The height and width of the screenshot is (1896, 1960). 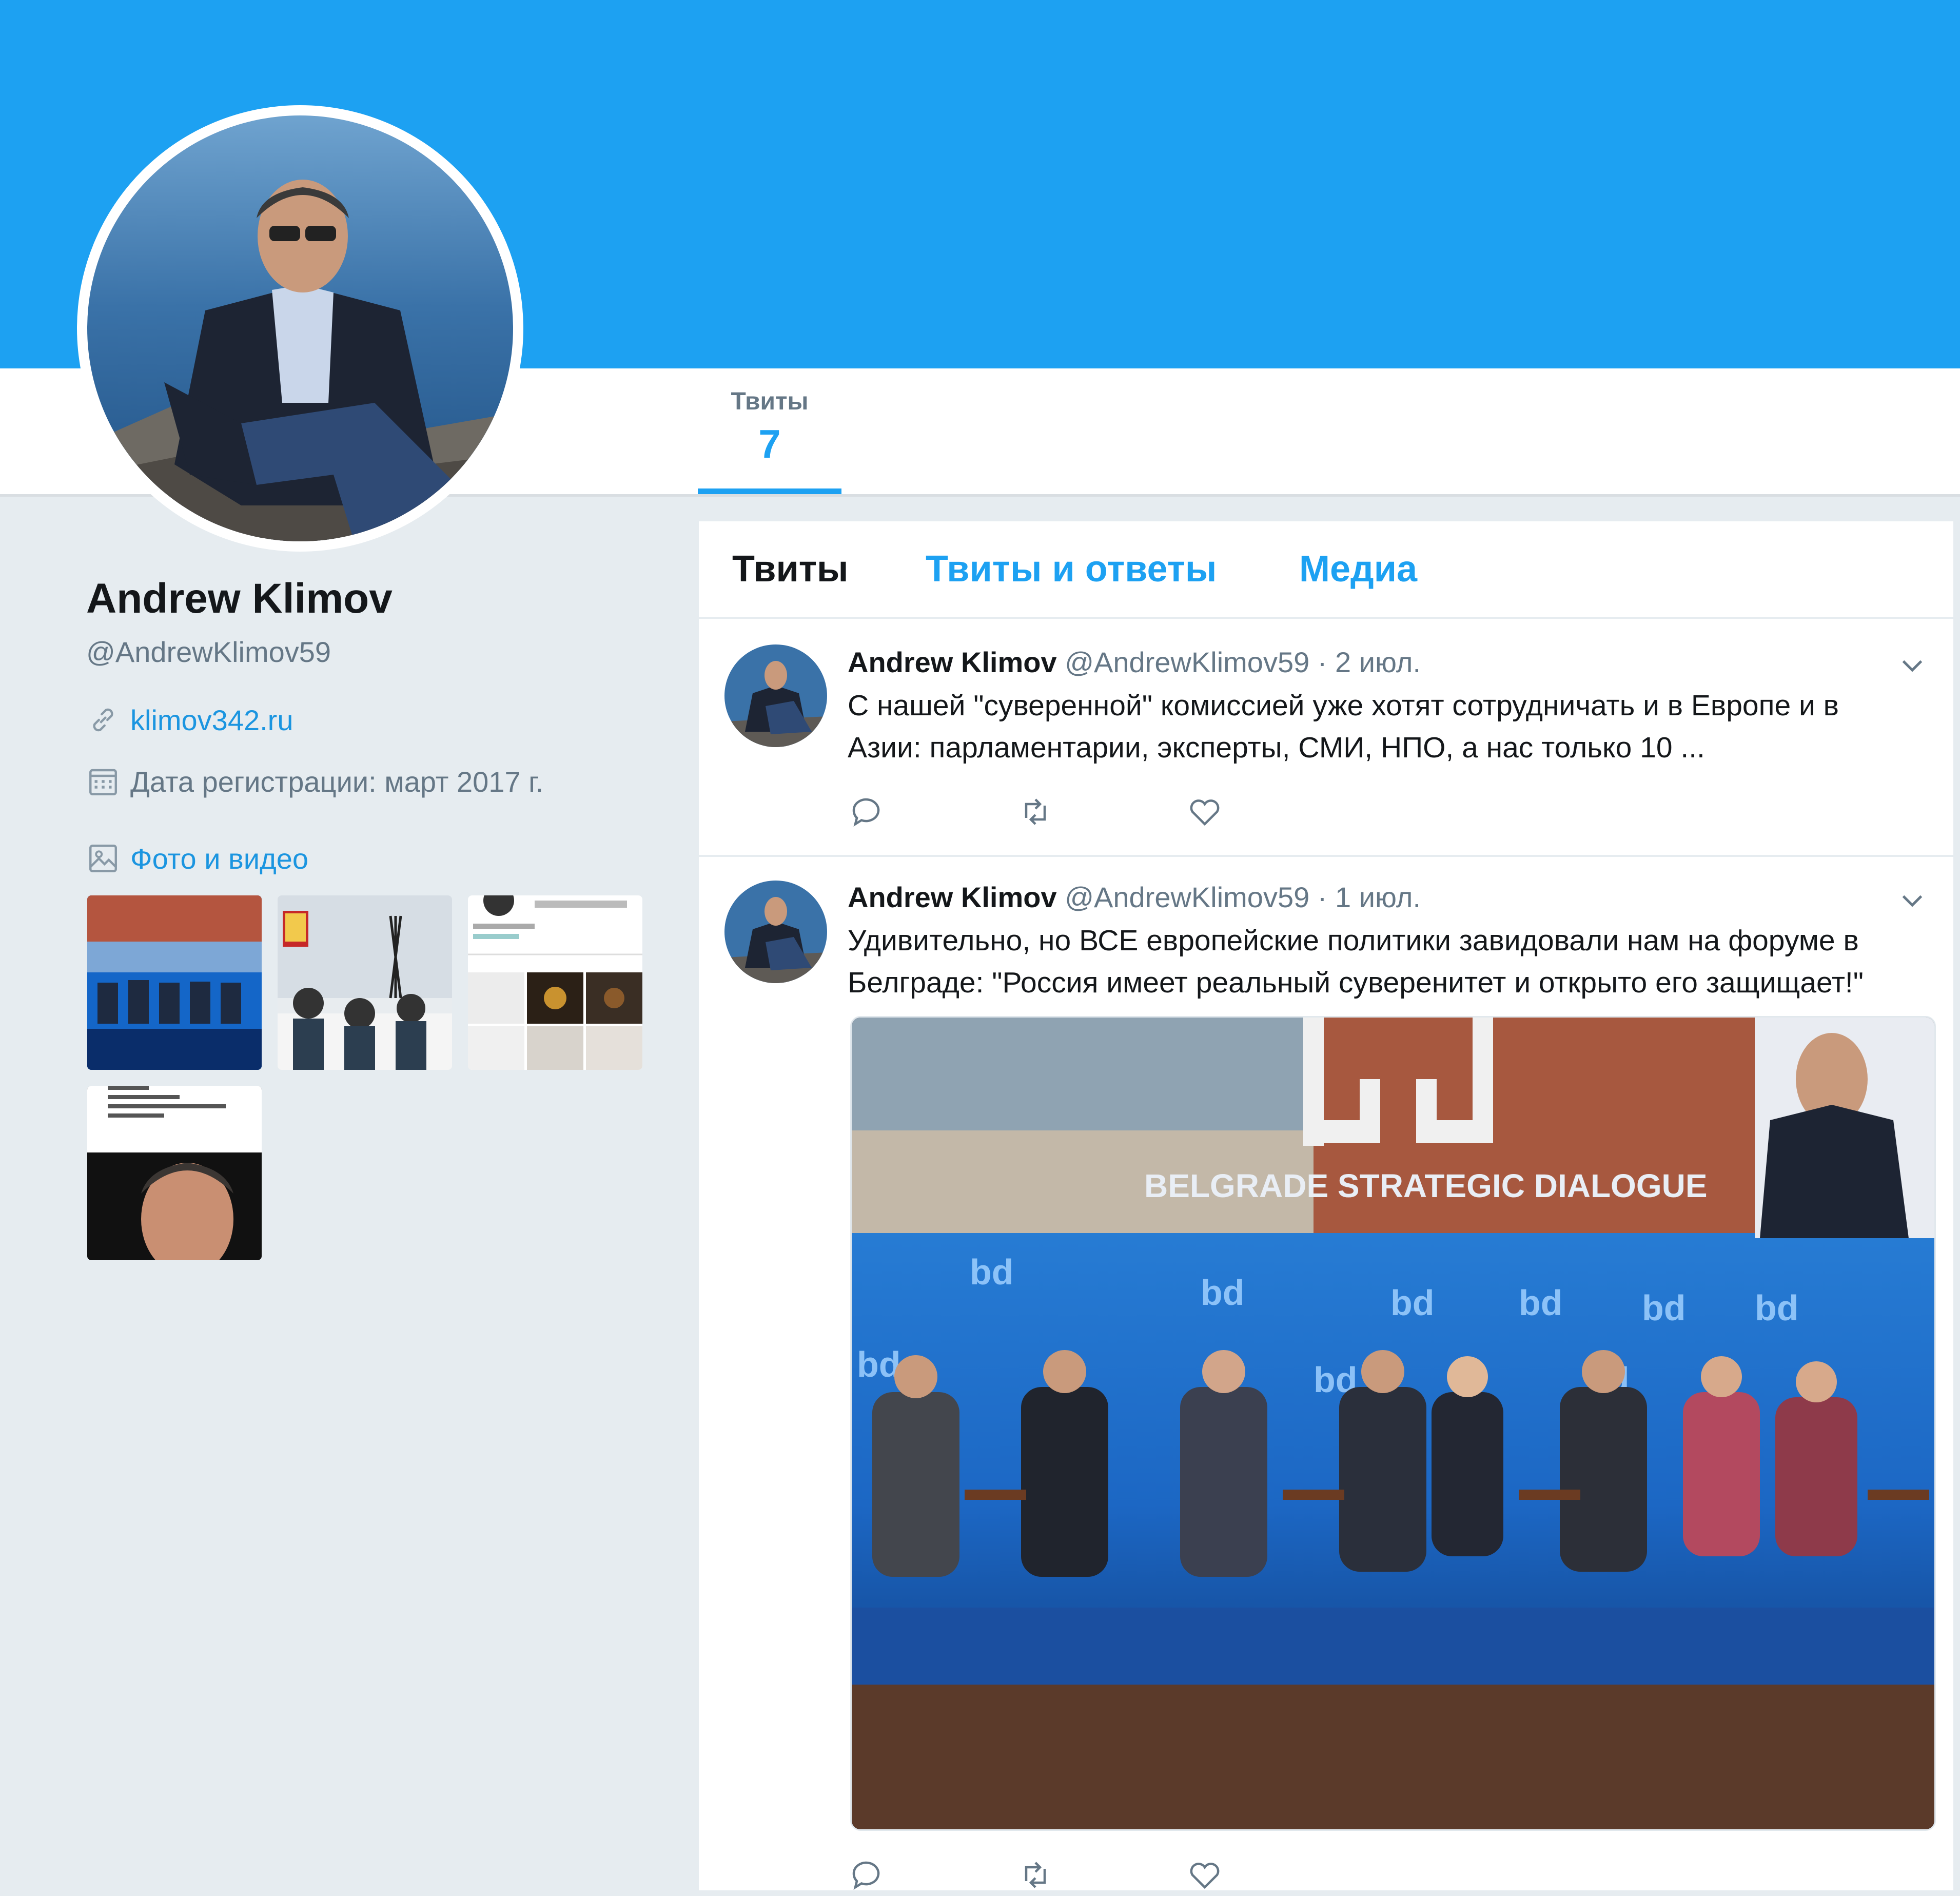 I want to click on tweet-header: Andrew Klimov @AndrewKlimov59 · 1 июл., so click(x=1134, y=898).